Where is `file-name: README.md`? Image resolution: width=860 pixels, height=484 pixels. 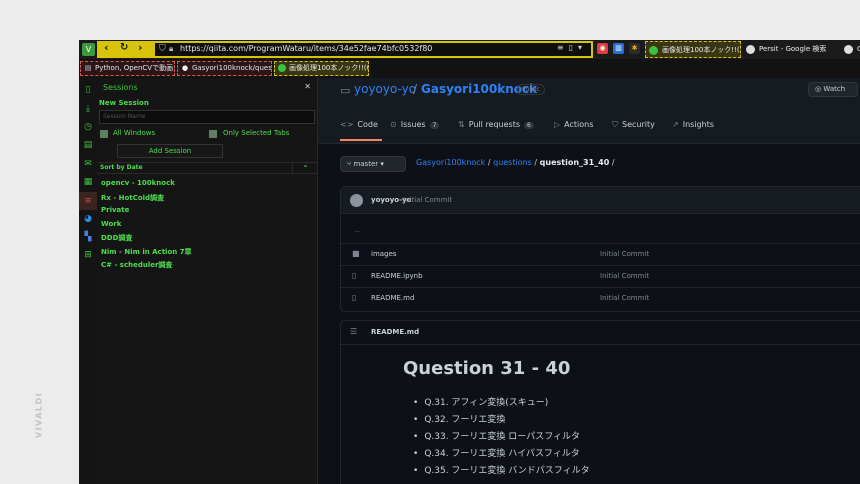 file-name: README.md is located at coordinates (392, 298).